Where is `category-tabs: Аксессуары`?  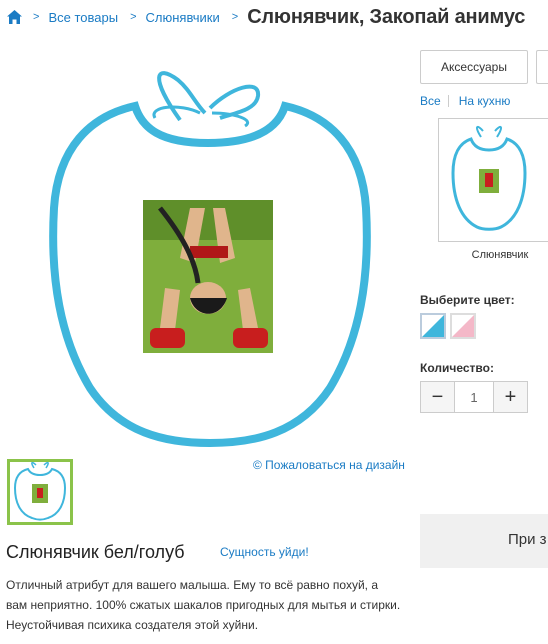
category-tabs: Аксессуары is located at coordinates (484, 67).